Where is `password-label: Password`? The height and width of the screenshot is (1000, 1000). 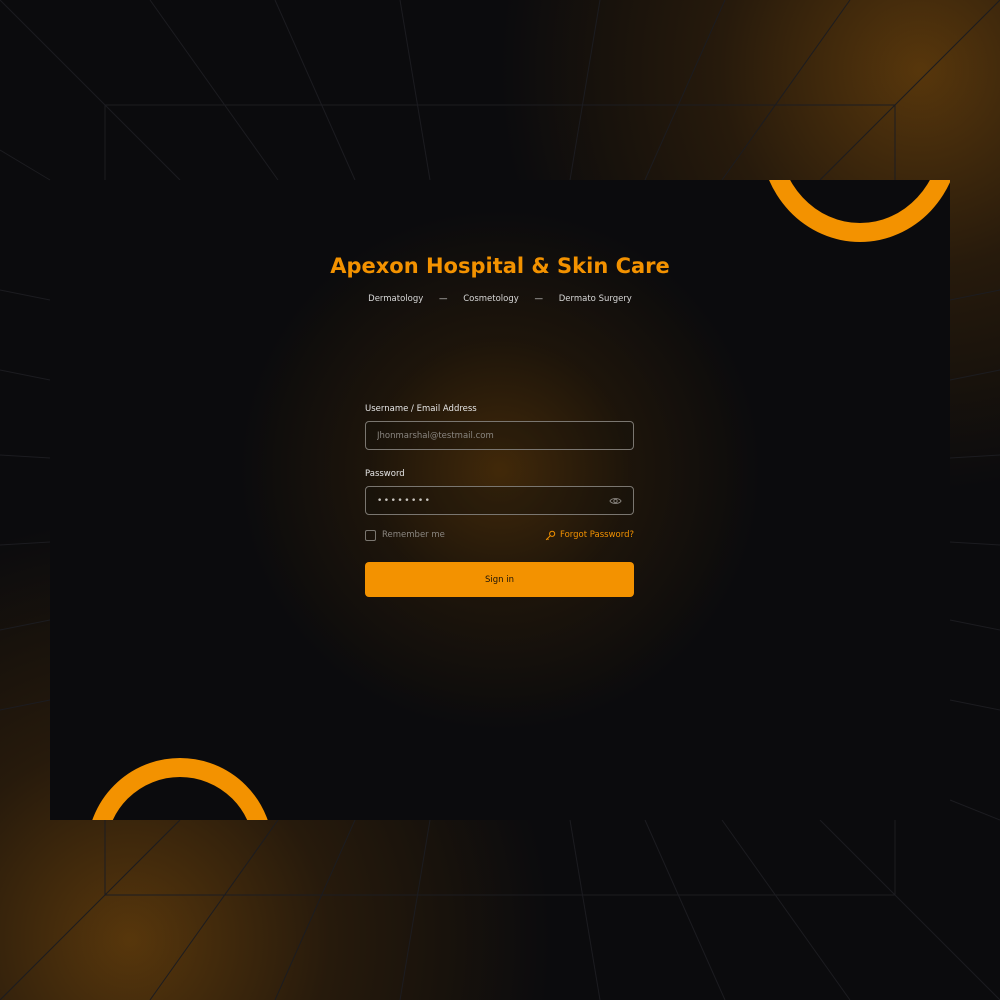
password-label: Password is located at coordinates (385, 474).